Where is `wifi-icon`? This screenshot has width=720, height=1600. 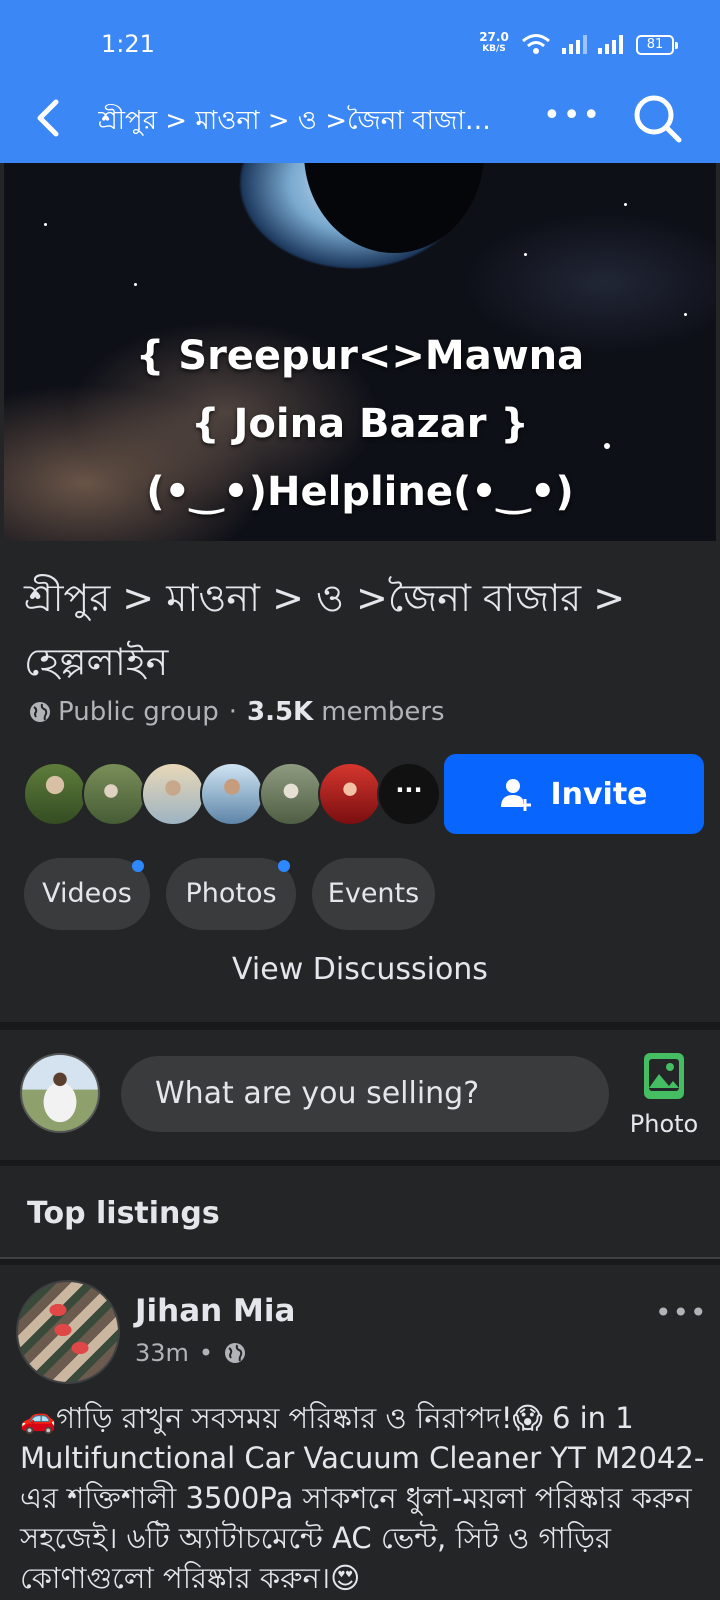
wifi-icon is located at coordinates (536, 44).